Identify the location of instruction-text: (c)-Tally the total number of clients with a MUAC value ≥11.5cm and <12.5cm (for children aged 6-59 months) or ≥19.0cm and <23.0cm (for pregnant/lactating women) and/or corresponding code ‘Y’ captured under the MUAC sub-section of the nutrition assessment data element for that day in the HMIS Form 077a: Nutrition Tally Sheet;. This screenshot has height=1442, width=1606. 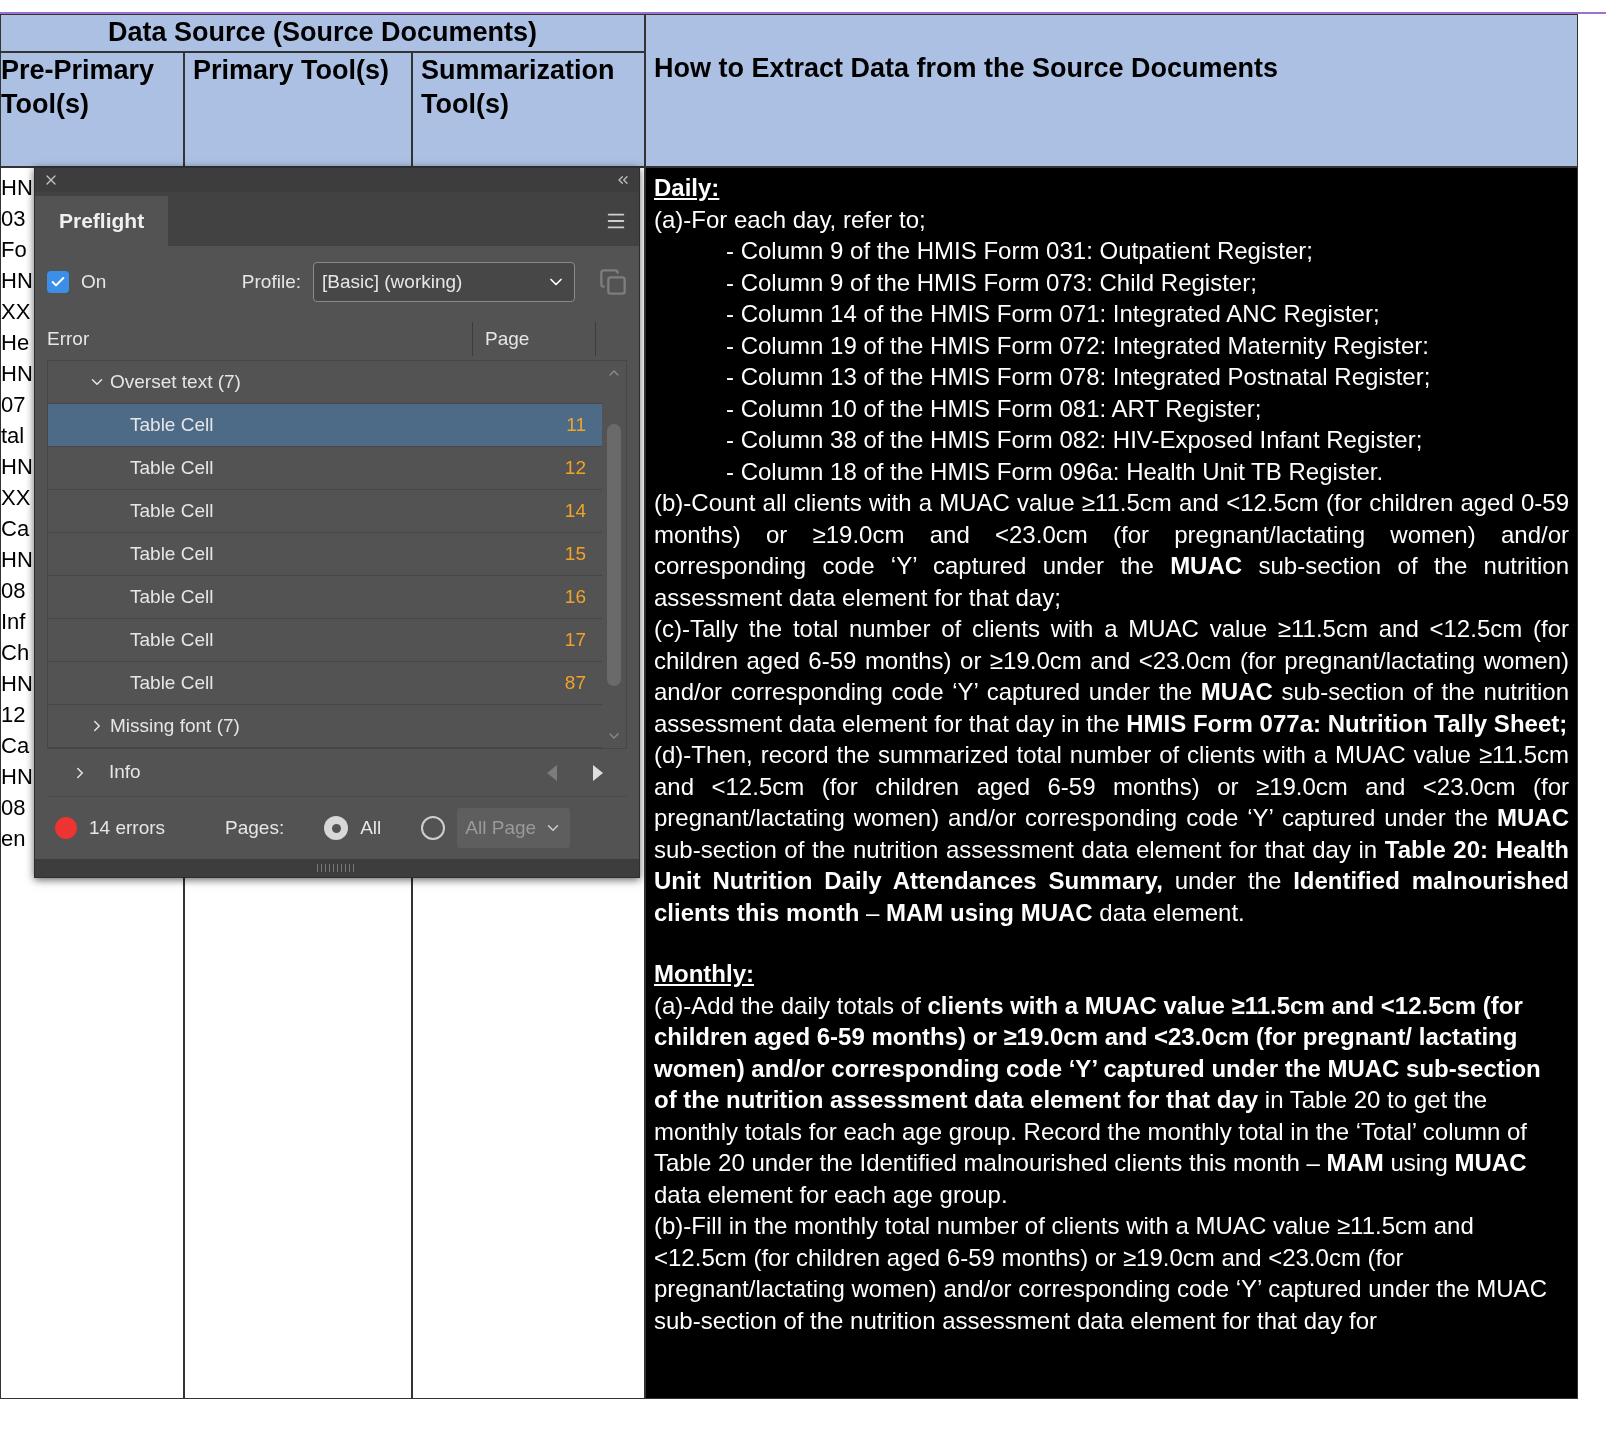
(1111, 676).